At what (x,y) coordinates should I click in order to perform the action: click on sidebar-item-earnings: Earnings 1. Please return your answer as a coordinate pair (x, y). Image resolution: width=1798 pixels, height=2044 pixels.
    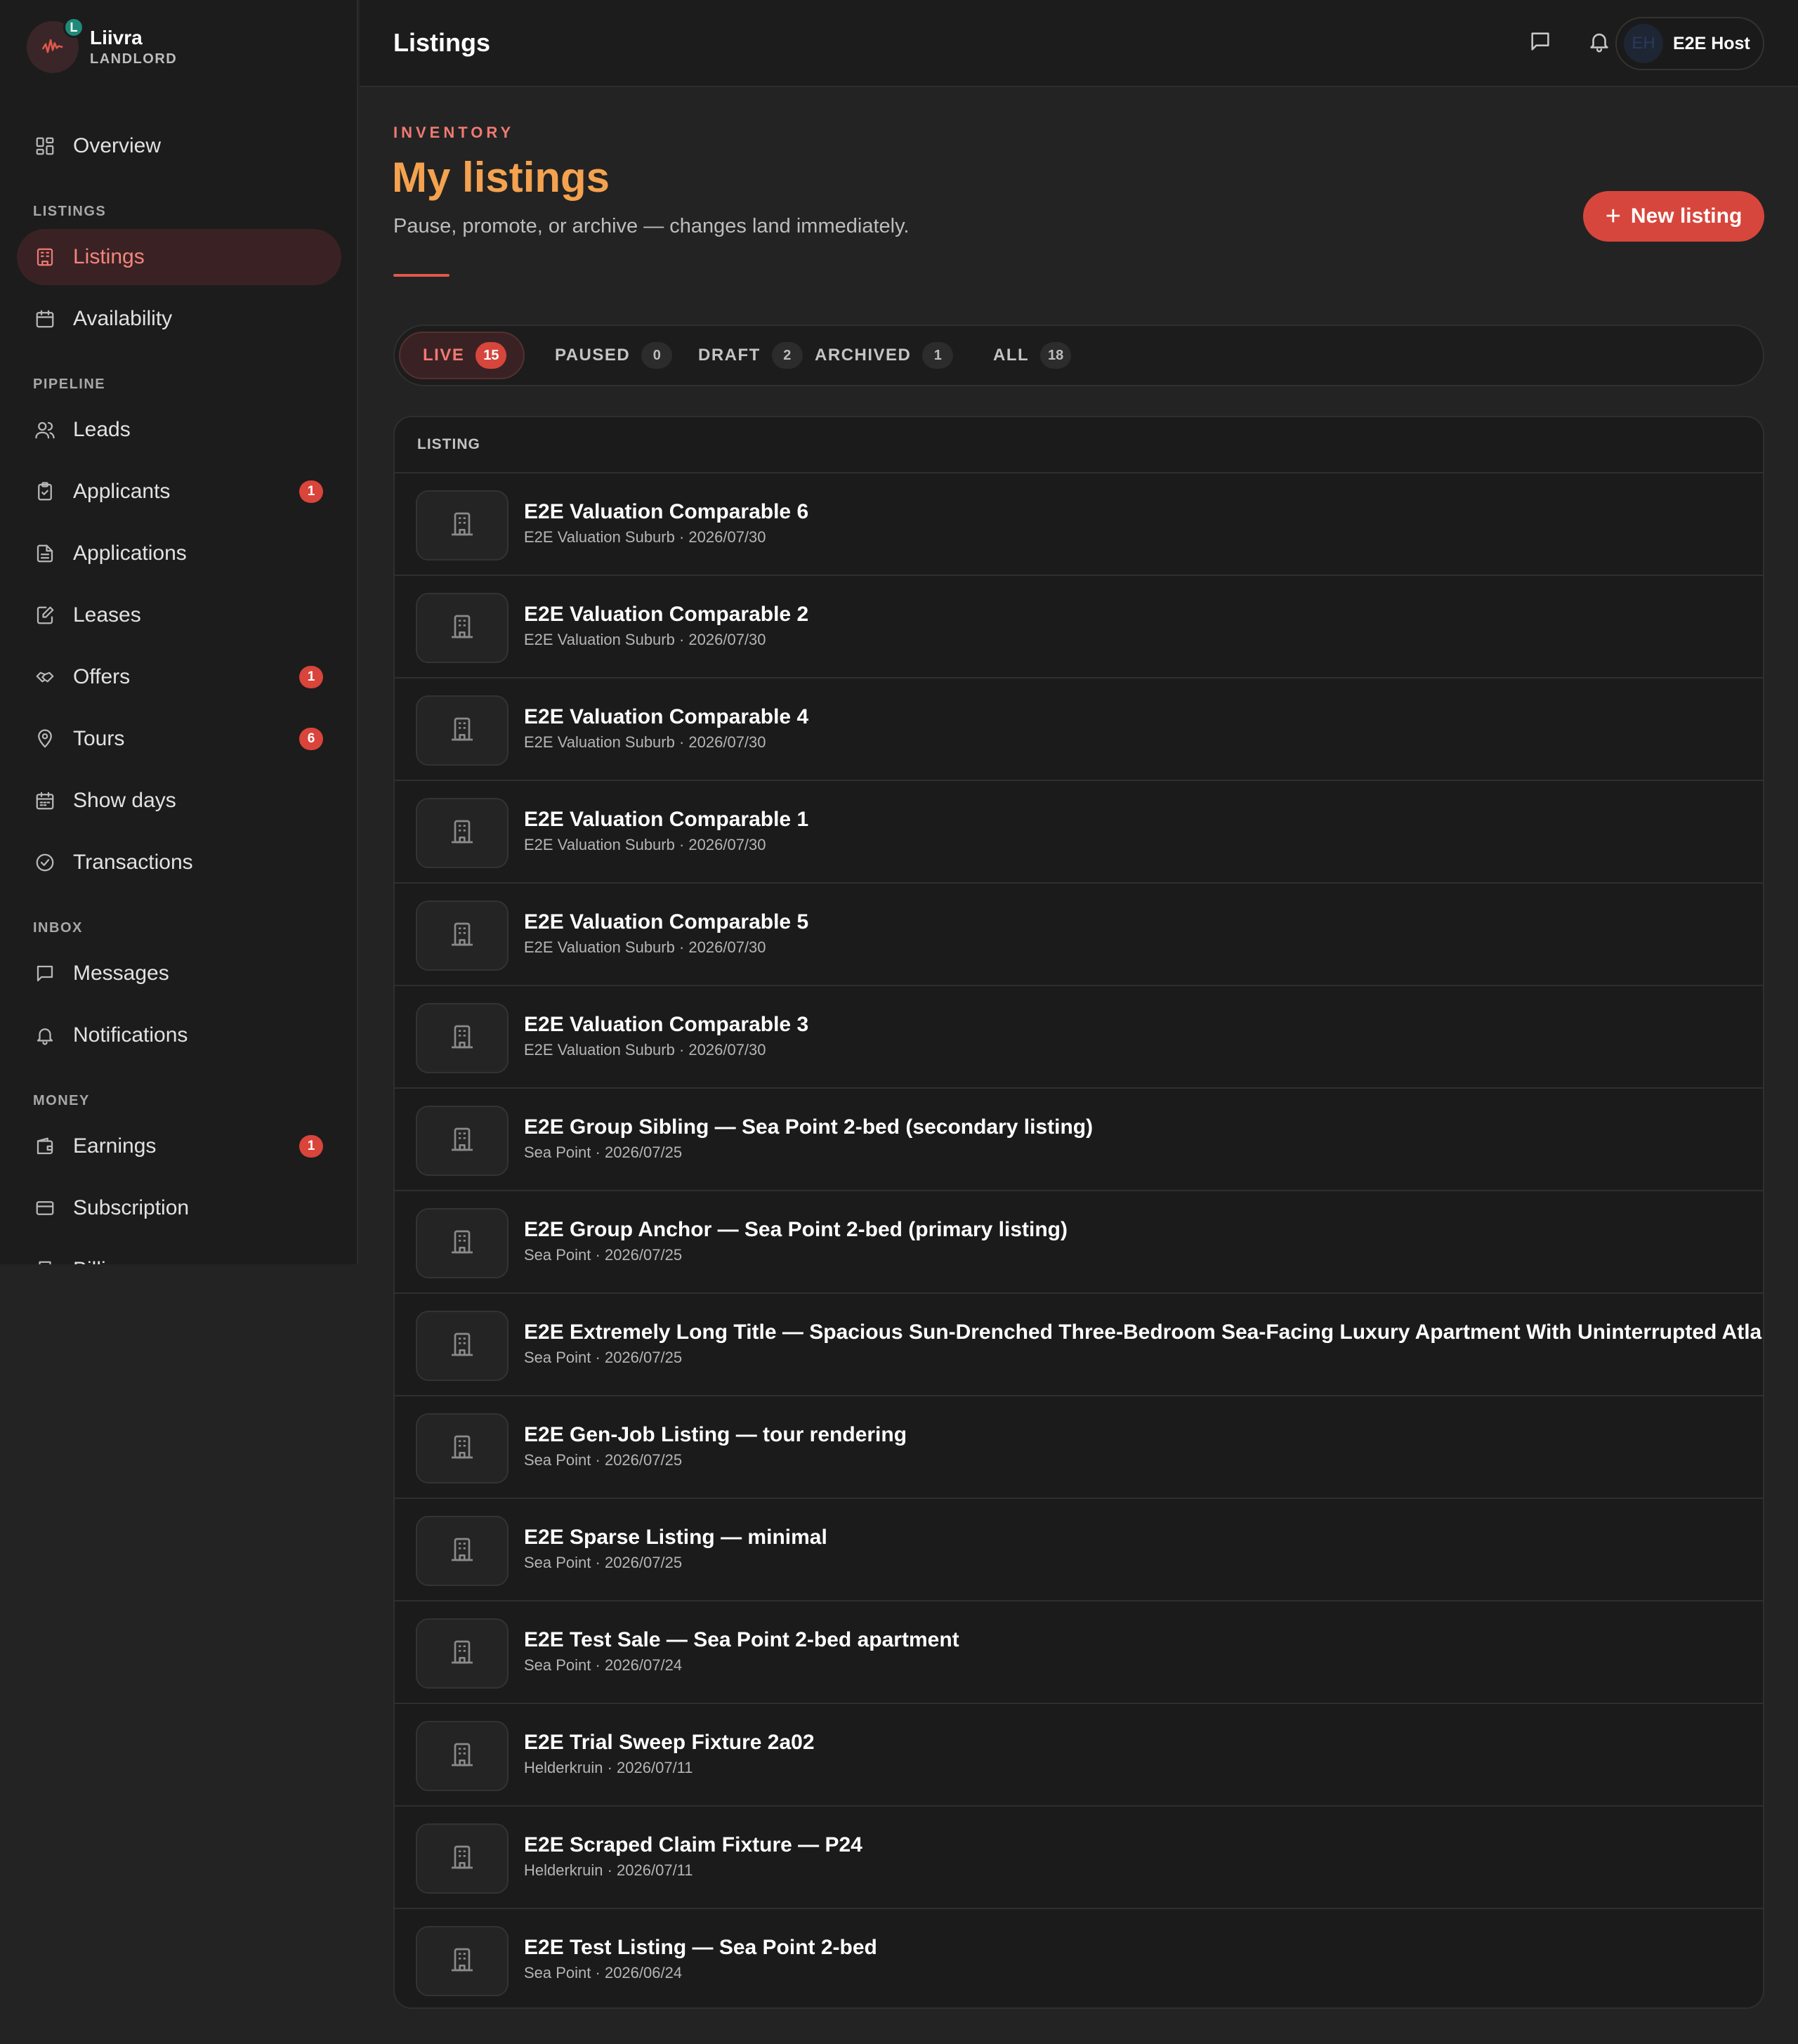
    Looking at the image, I should click on (179, 1146).